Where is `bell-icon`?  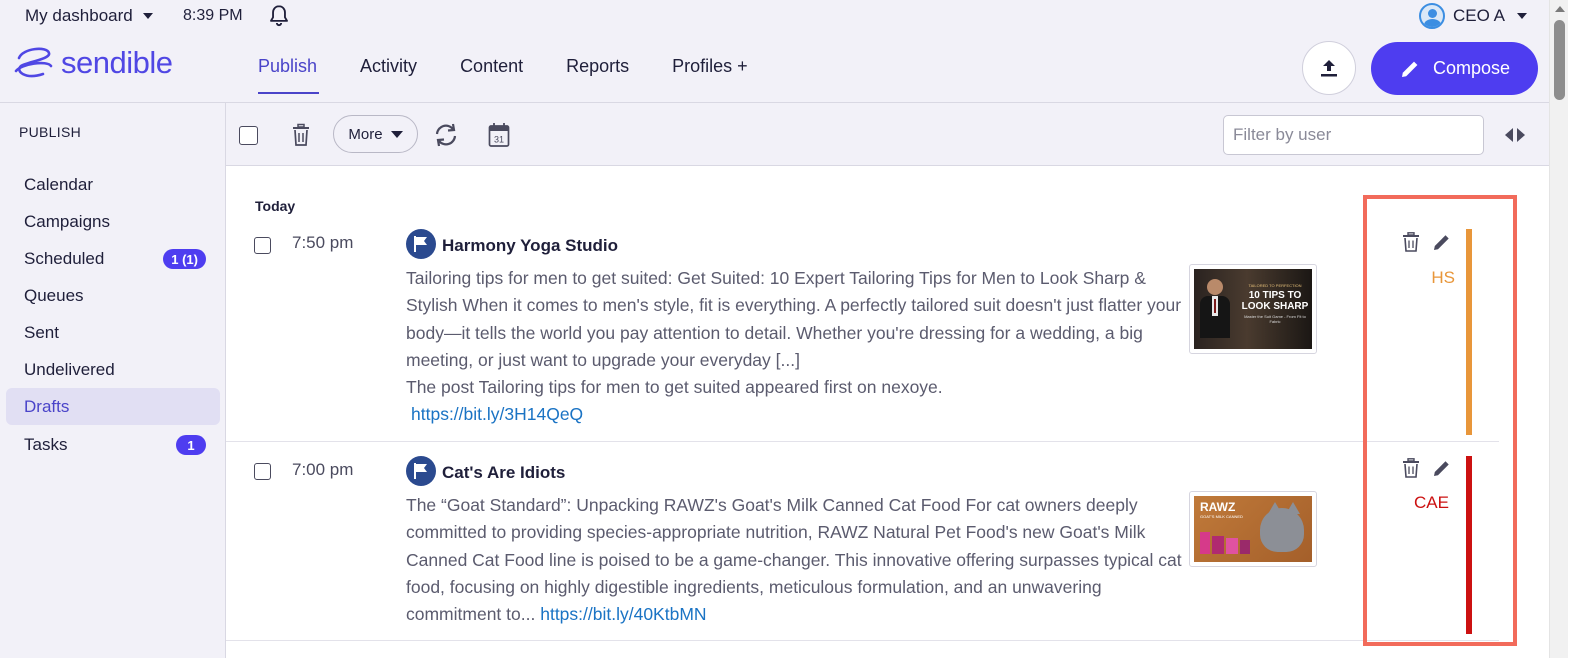 bell-icon is located at coordinates (279, 16).